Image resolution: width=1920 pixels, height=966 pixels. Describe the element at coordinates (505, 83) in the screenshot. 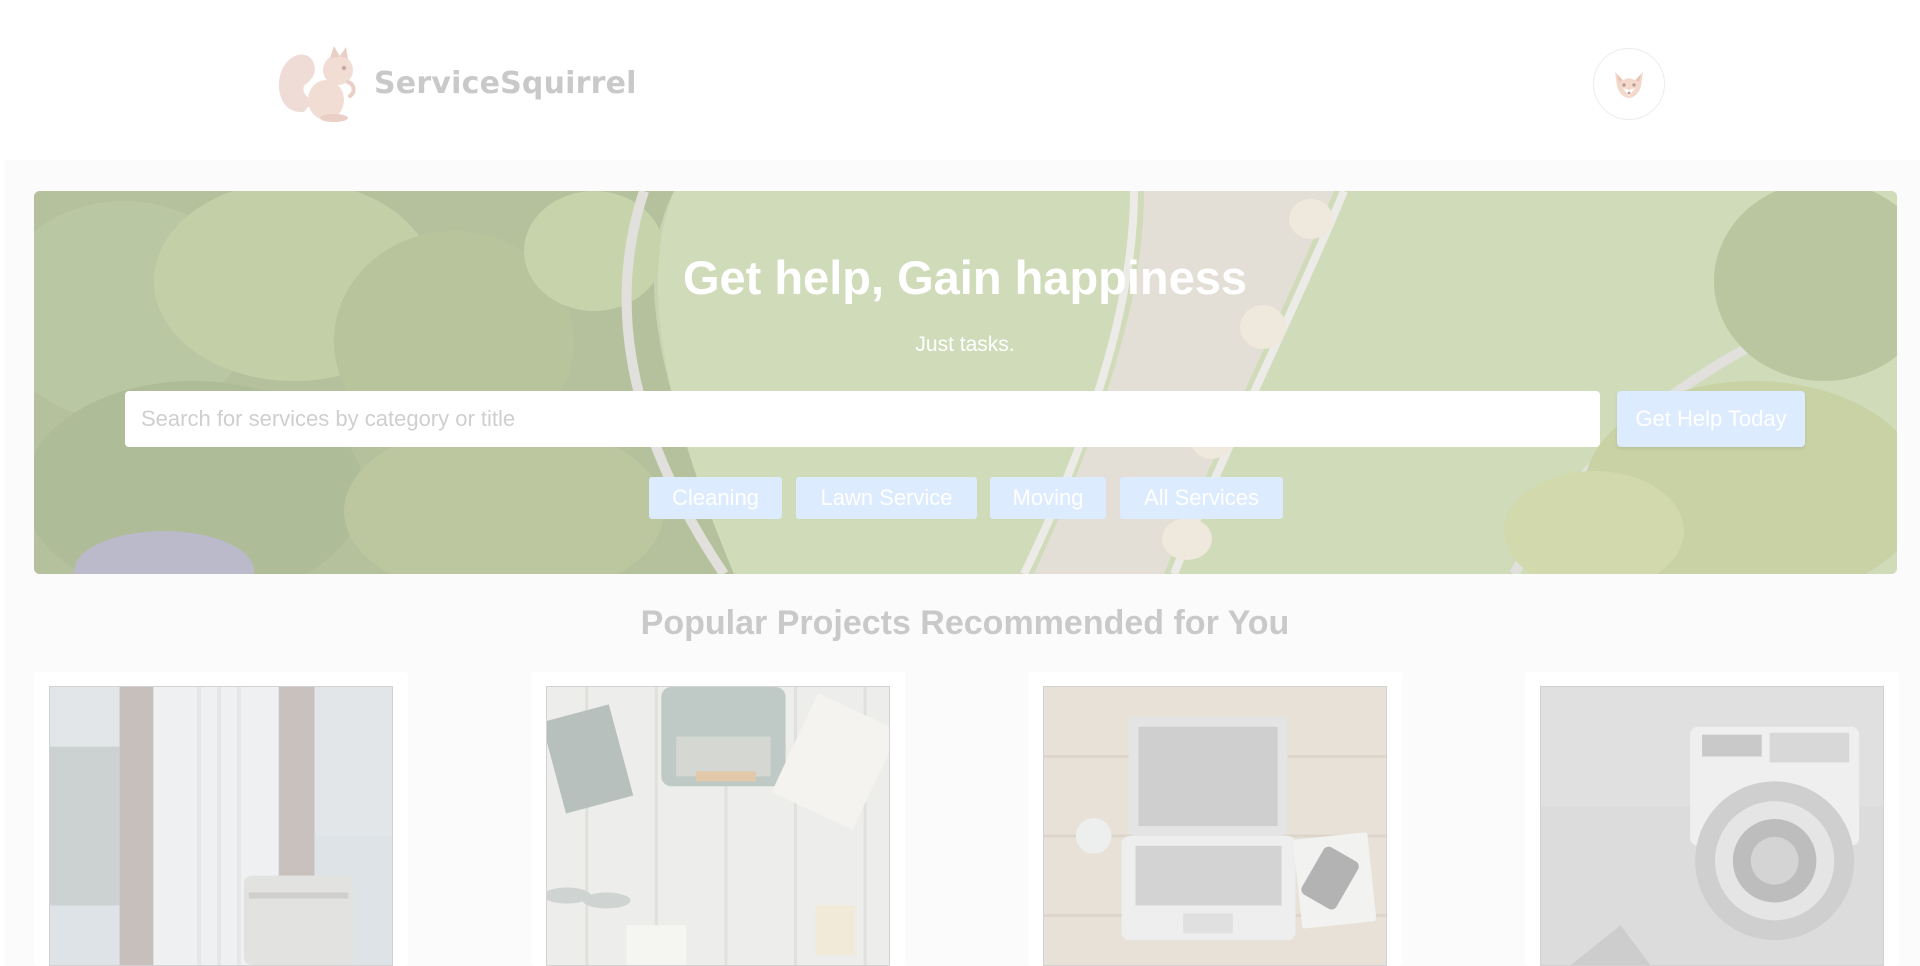

I see `brand-name: ServiceSquirrel` at that location.